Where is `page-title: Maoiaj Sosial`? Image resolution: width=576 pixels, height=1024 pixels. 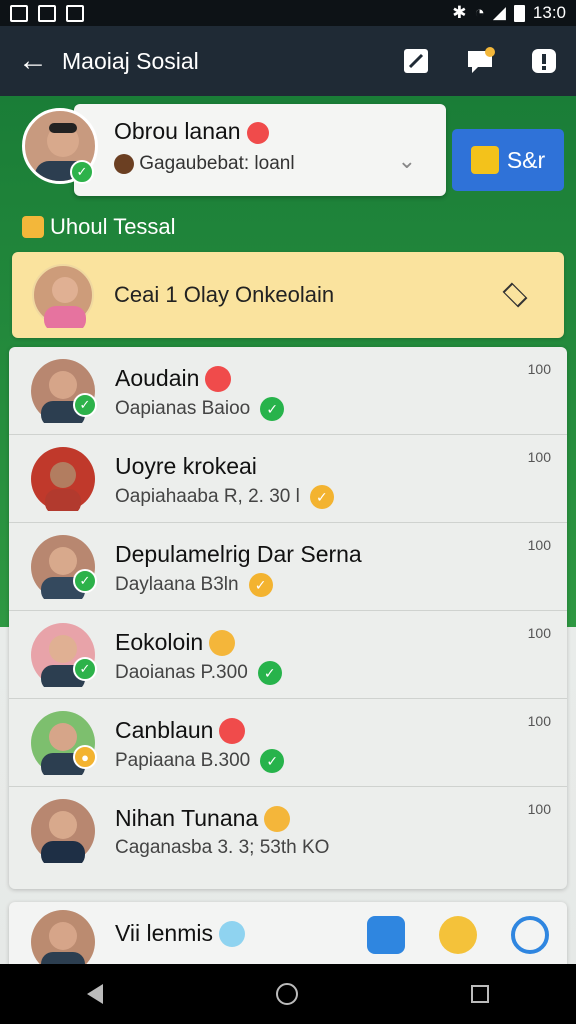
page-title: Maoiaj Sosial is located at coordinates (130, 60).